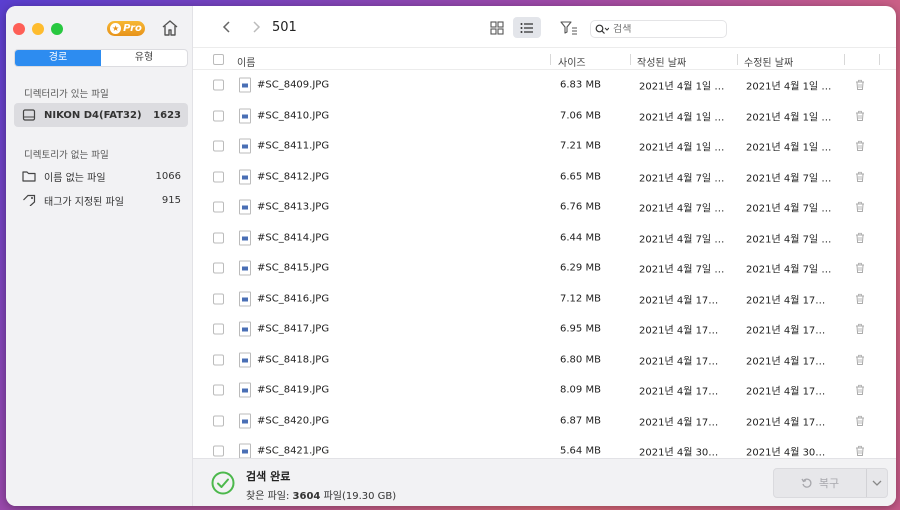 Image resolution: width=900 pixels, height=510 pixels. What do you see at coordinates (544, 482) in the screenshot?
I see `status-bar: 검색 완료 찾은 파일: 3604 파일(19.30 GB) 복구` at bounding box center [544, 482].